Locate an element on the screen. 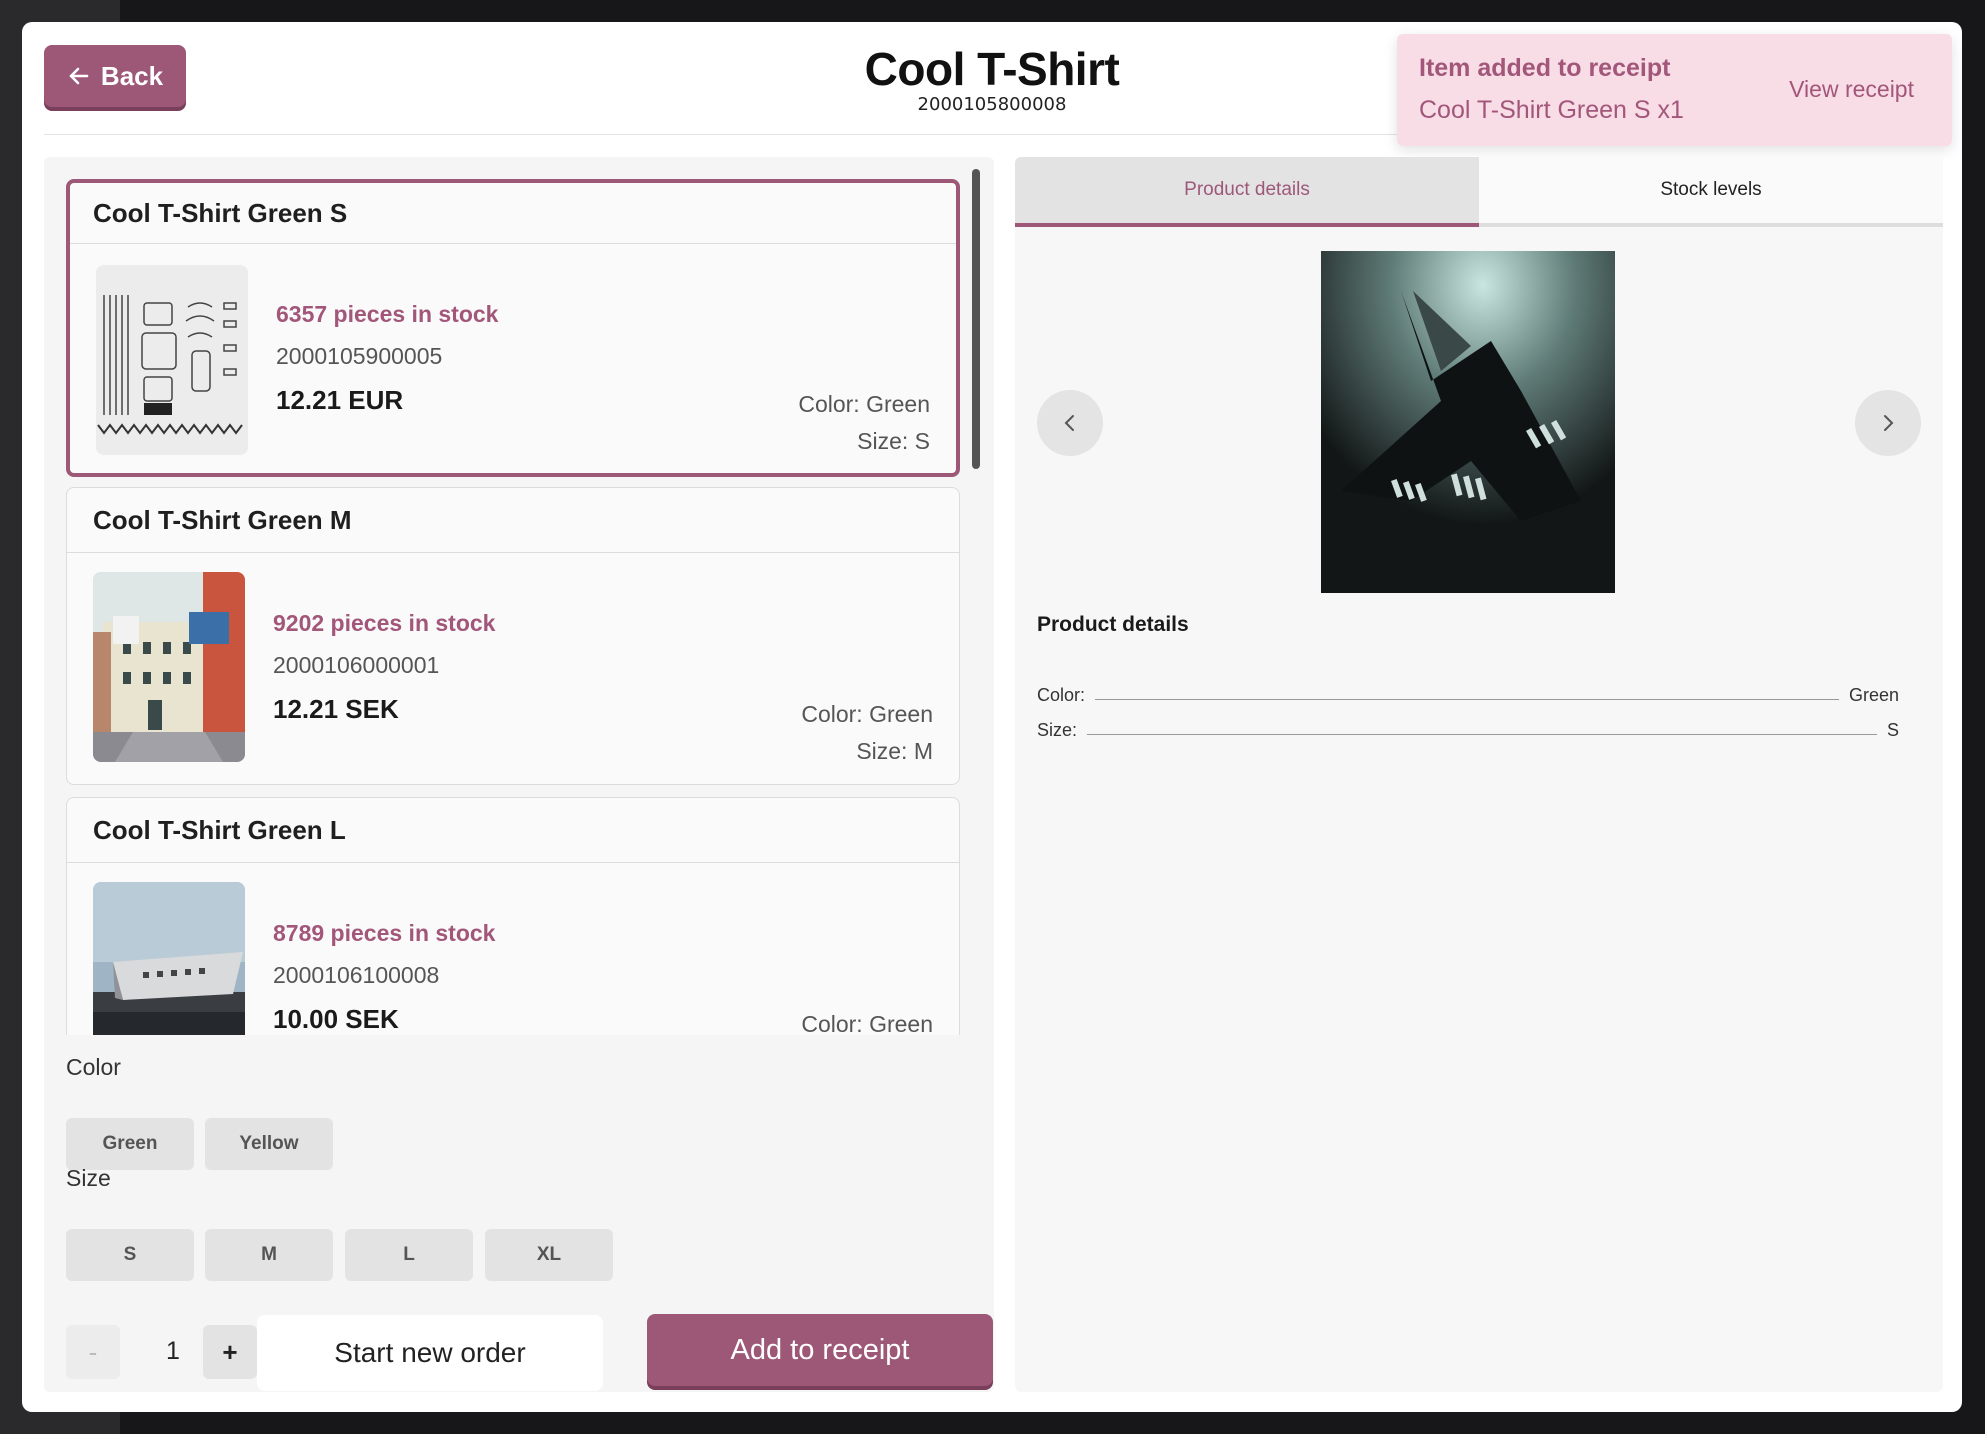 The width and height of the screenshot is (1985, 1434). quantity-increment-button: + is located at coordinates (230, 1352).